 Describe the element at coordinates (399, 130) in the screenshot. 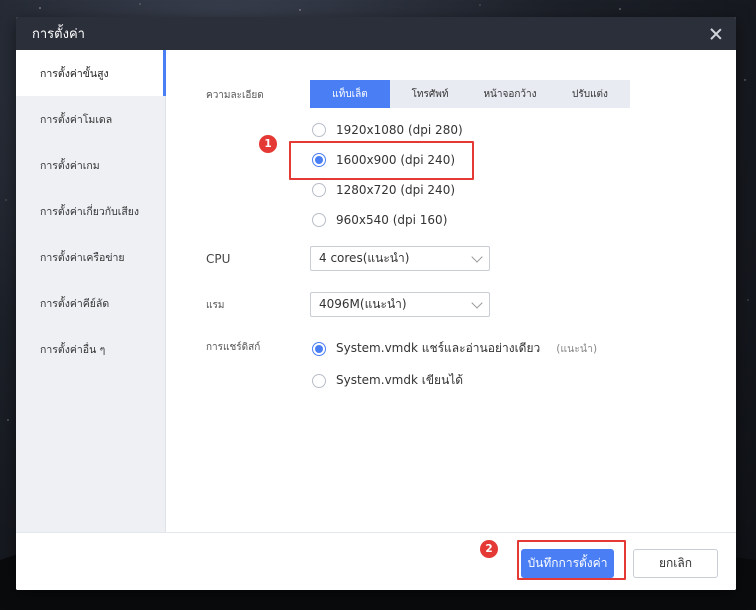

I see `resolution-option-label: 1920x1080 (dpi 280)` at that location.